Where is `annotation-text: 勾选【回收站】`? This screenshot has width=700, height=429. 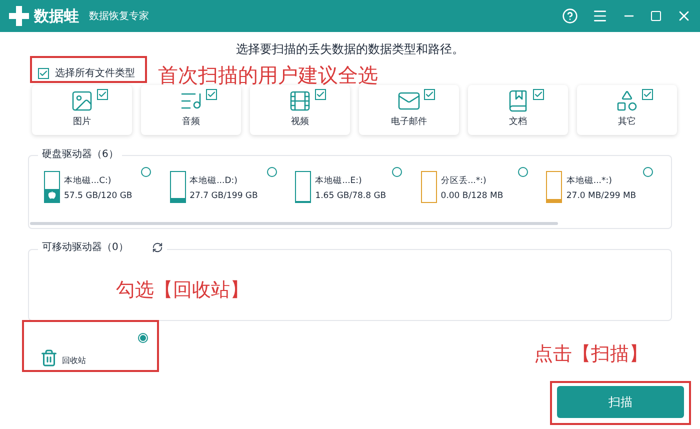
annotation-text: 勾选【回收站】 is located at coordinates (182, 290).